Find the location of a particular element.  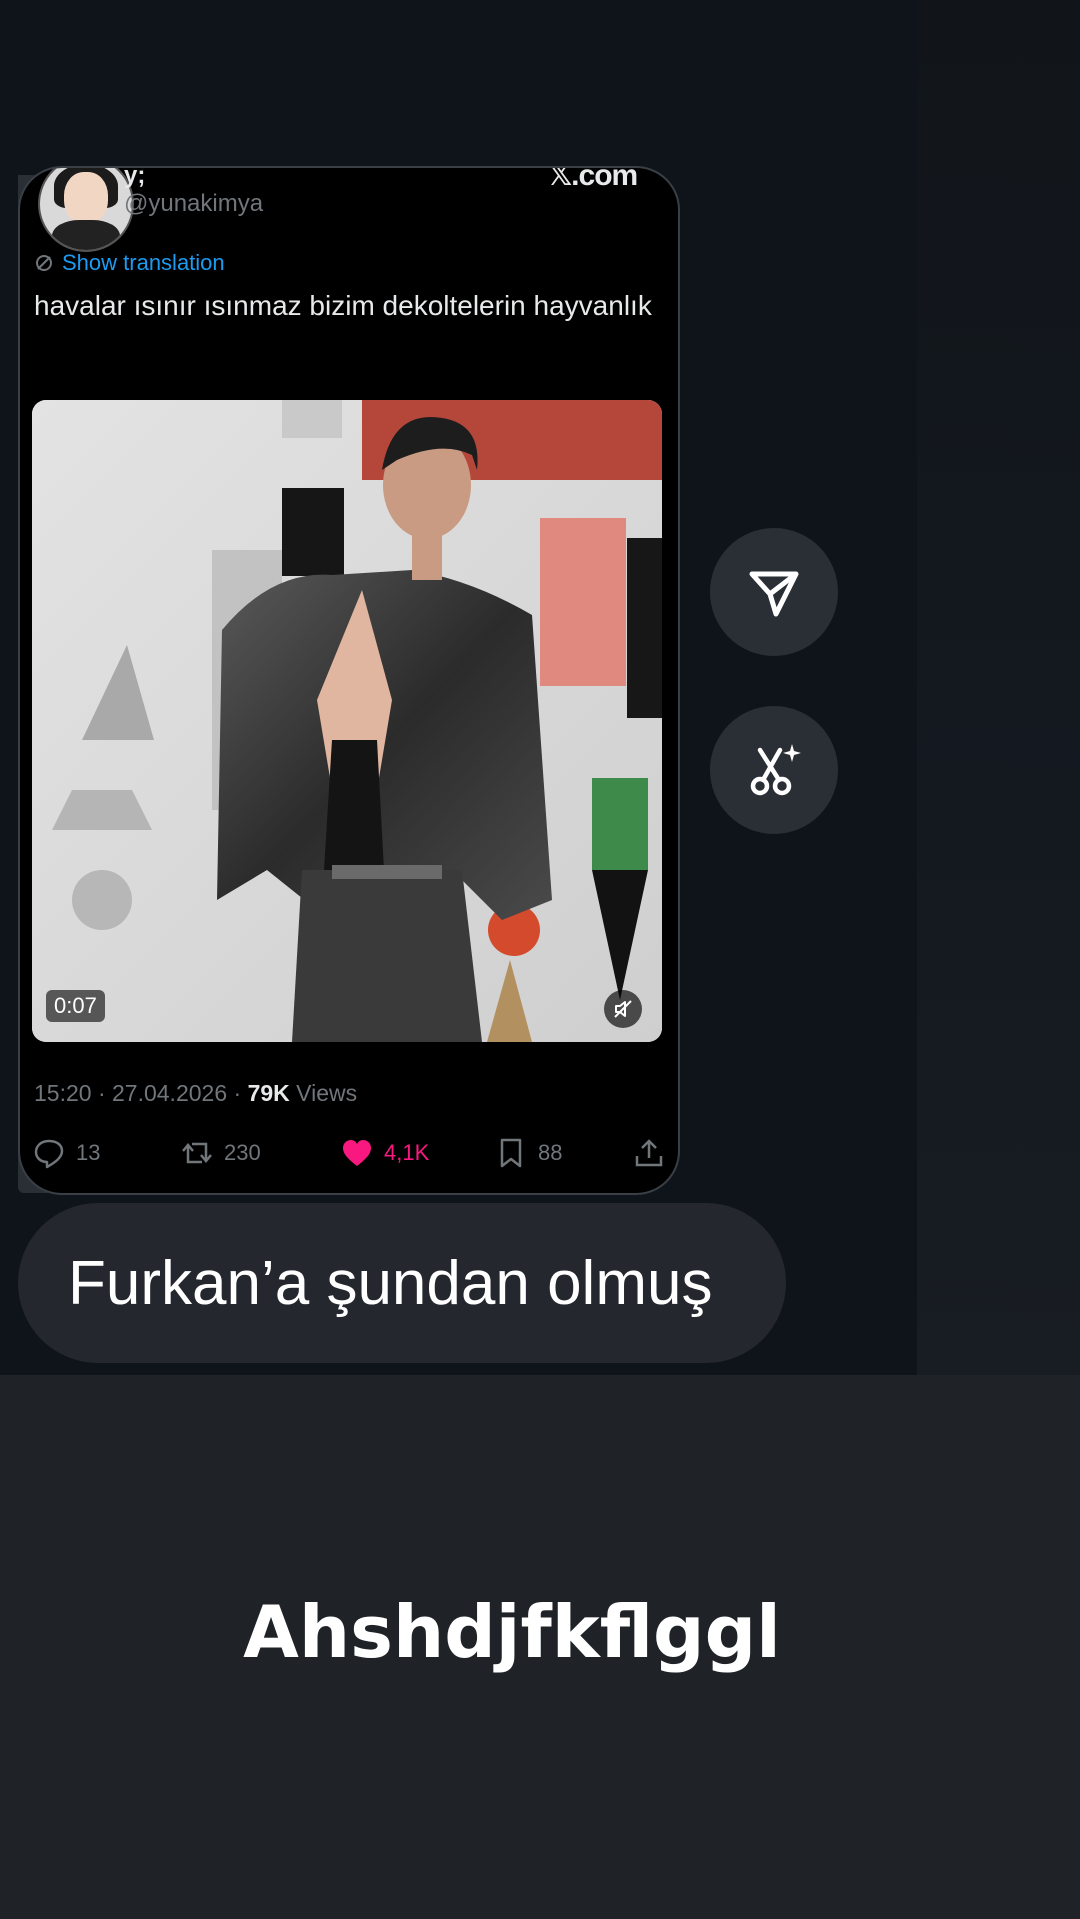

user-handle: @yunakimya is located at coordinates (193, 204).